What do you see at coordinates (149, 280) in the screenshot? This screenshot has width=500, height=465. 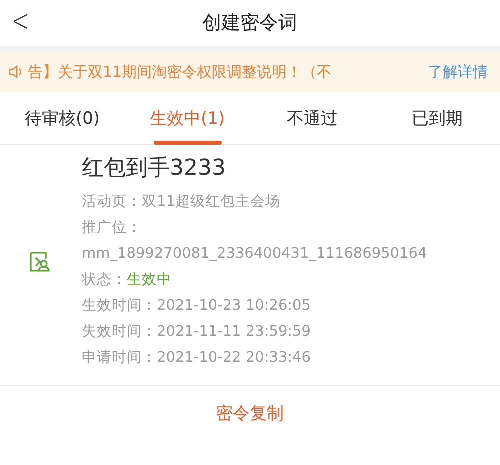 I see `status-value: 生效中` at bounding box center [149, 280].